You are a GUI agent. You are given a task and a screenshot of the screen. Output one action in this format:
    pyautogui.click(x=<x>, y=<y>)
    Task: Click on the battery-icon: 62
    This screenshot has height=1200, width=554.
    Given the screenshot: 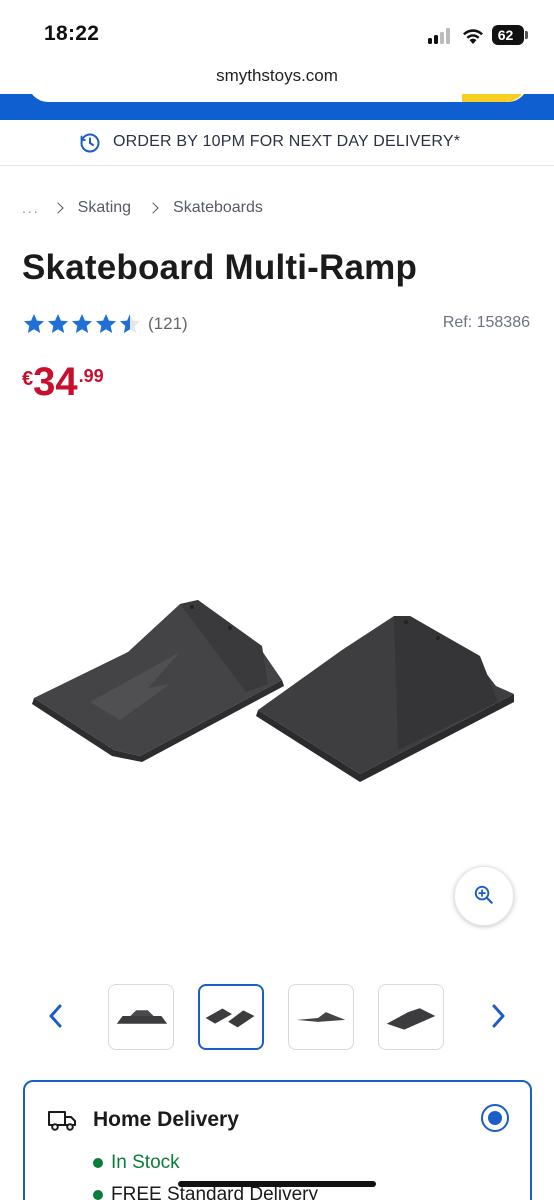 What is the action you would take?
    pyautogui.click(x=508, y=35)
    